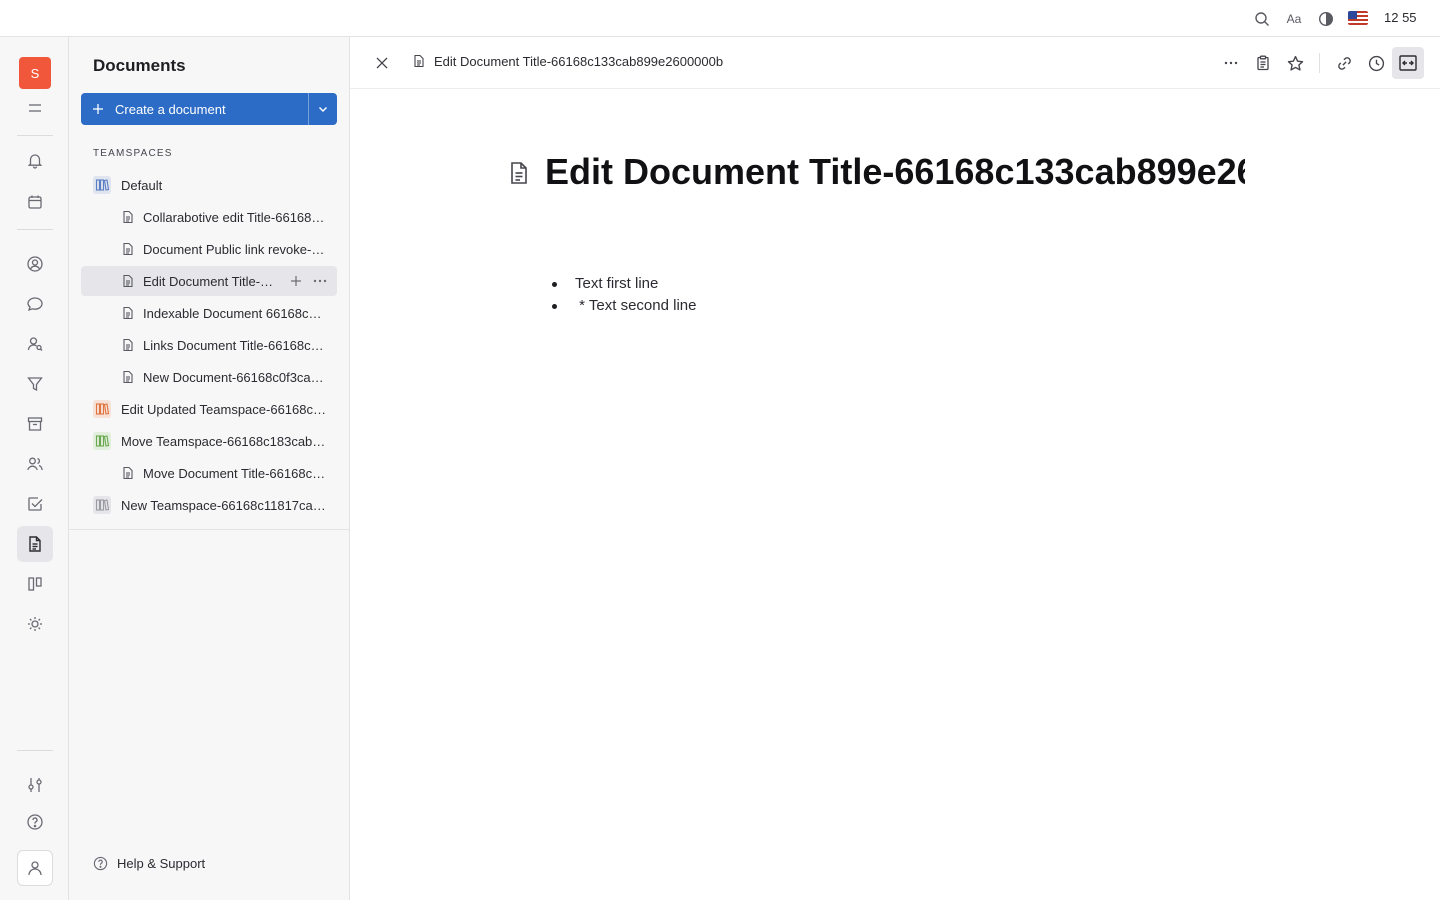  I want to click on teamspace-item: Edit Updated Teamspace-66168c13cab899e2, so click(209, 409).